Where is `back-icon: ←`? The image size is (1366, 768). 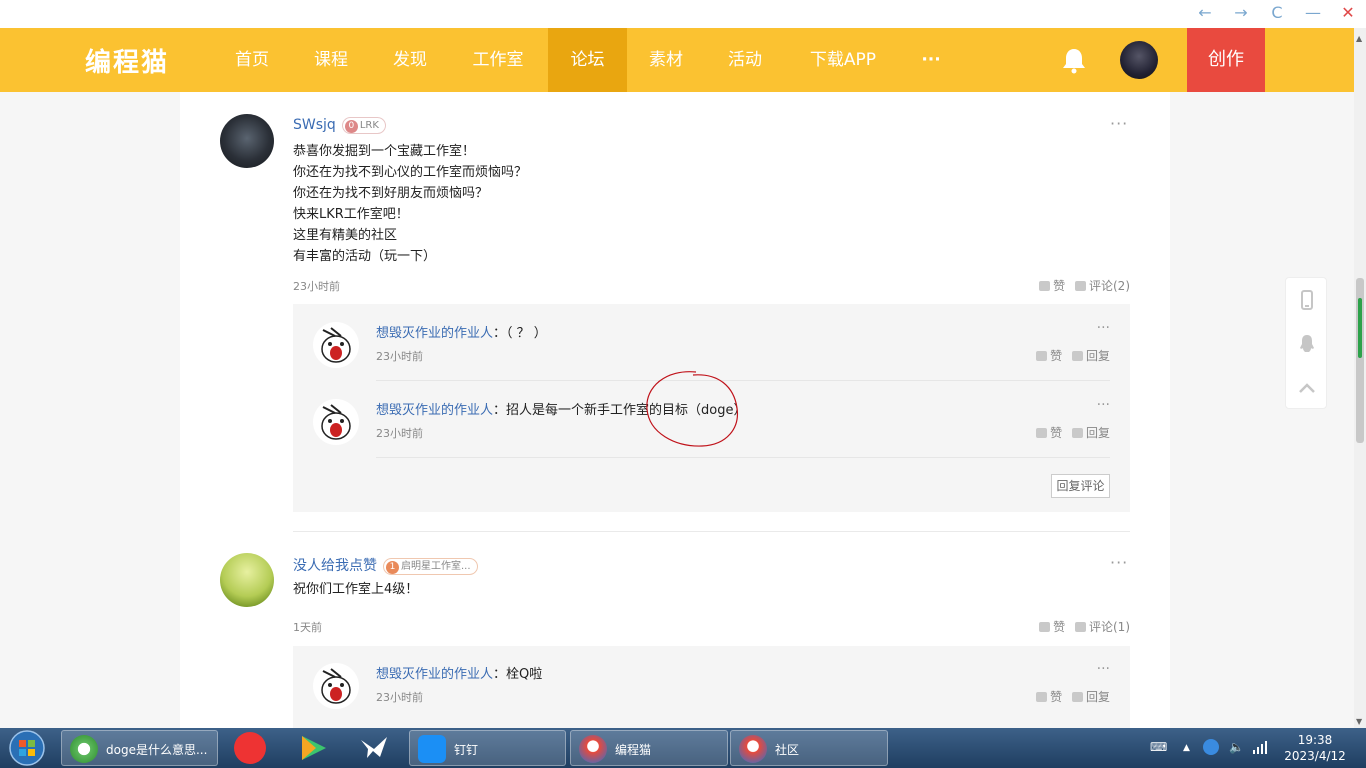
back-icon: ← is located at coordinates (1205, 12).